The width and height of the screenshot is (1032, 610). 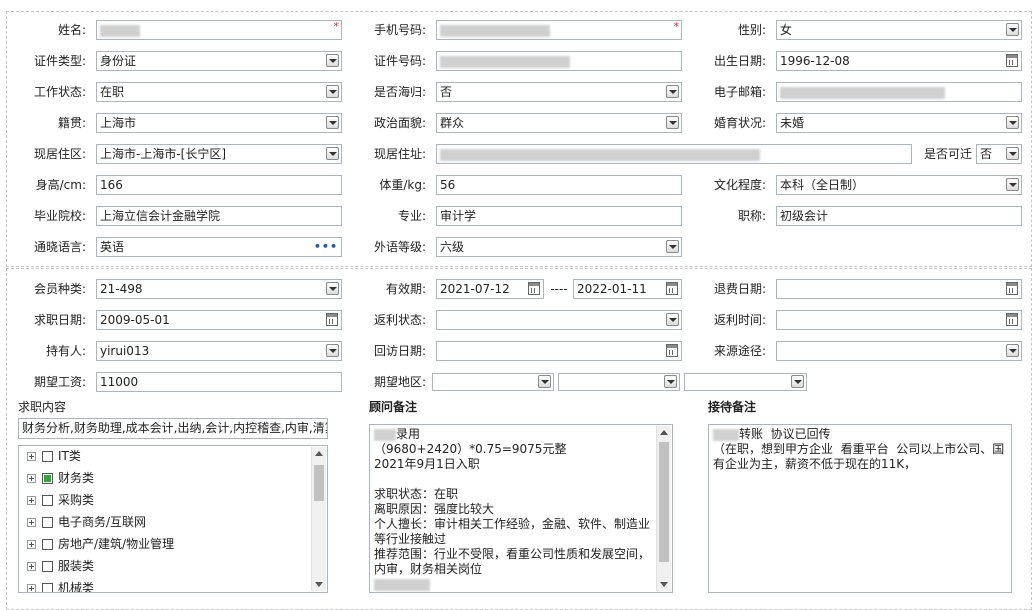 I want to click on marital-select: 未婚, so click(x=899, y=123).